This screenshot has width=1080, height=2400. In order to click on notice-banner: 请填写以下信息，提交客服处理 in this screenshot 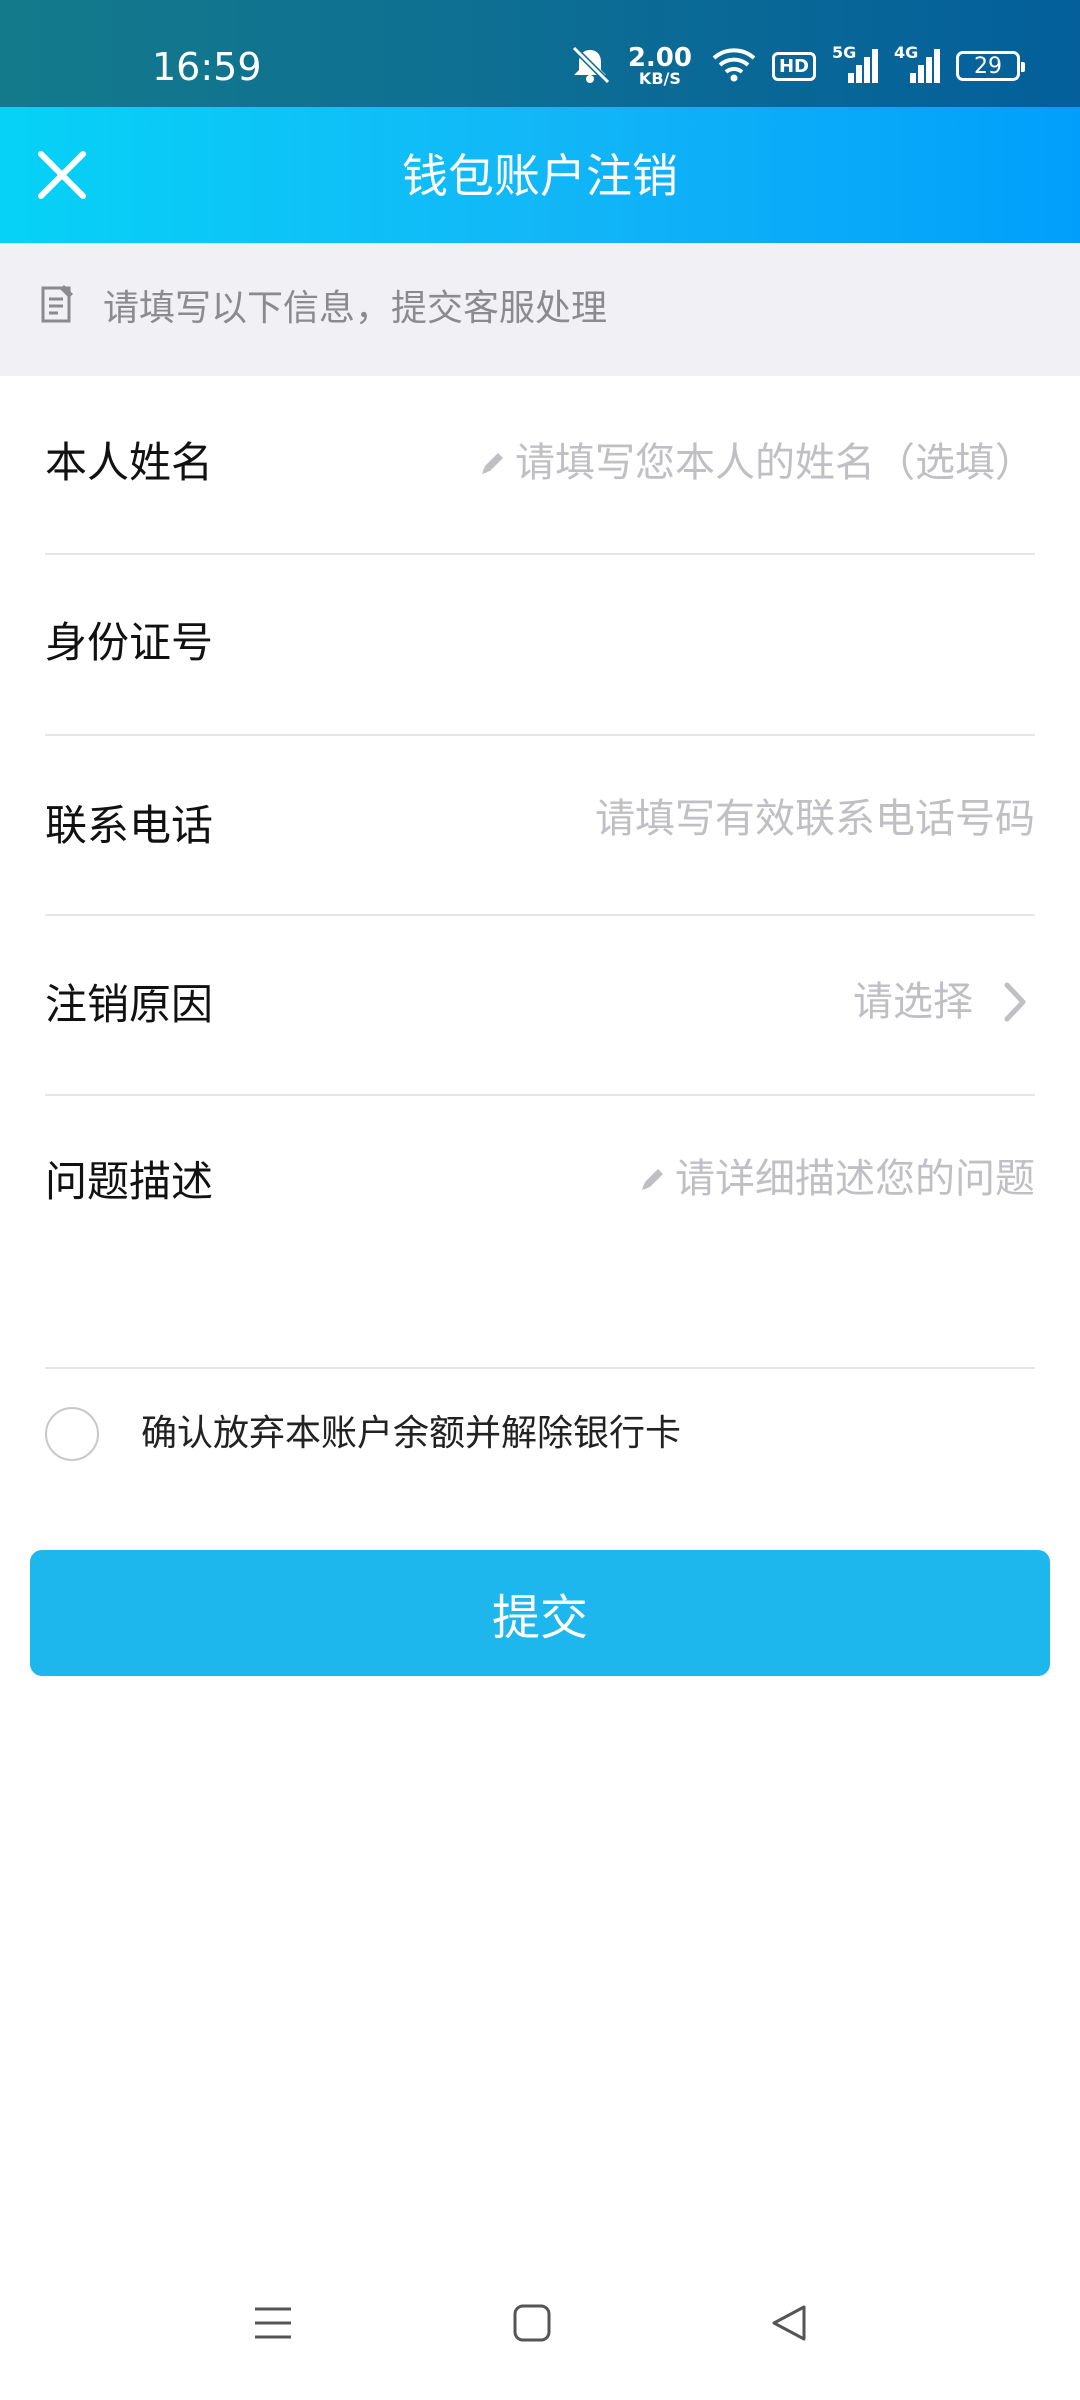, I will do `click(540, 309)`.